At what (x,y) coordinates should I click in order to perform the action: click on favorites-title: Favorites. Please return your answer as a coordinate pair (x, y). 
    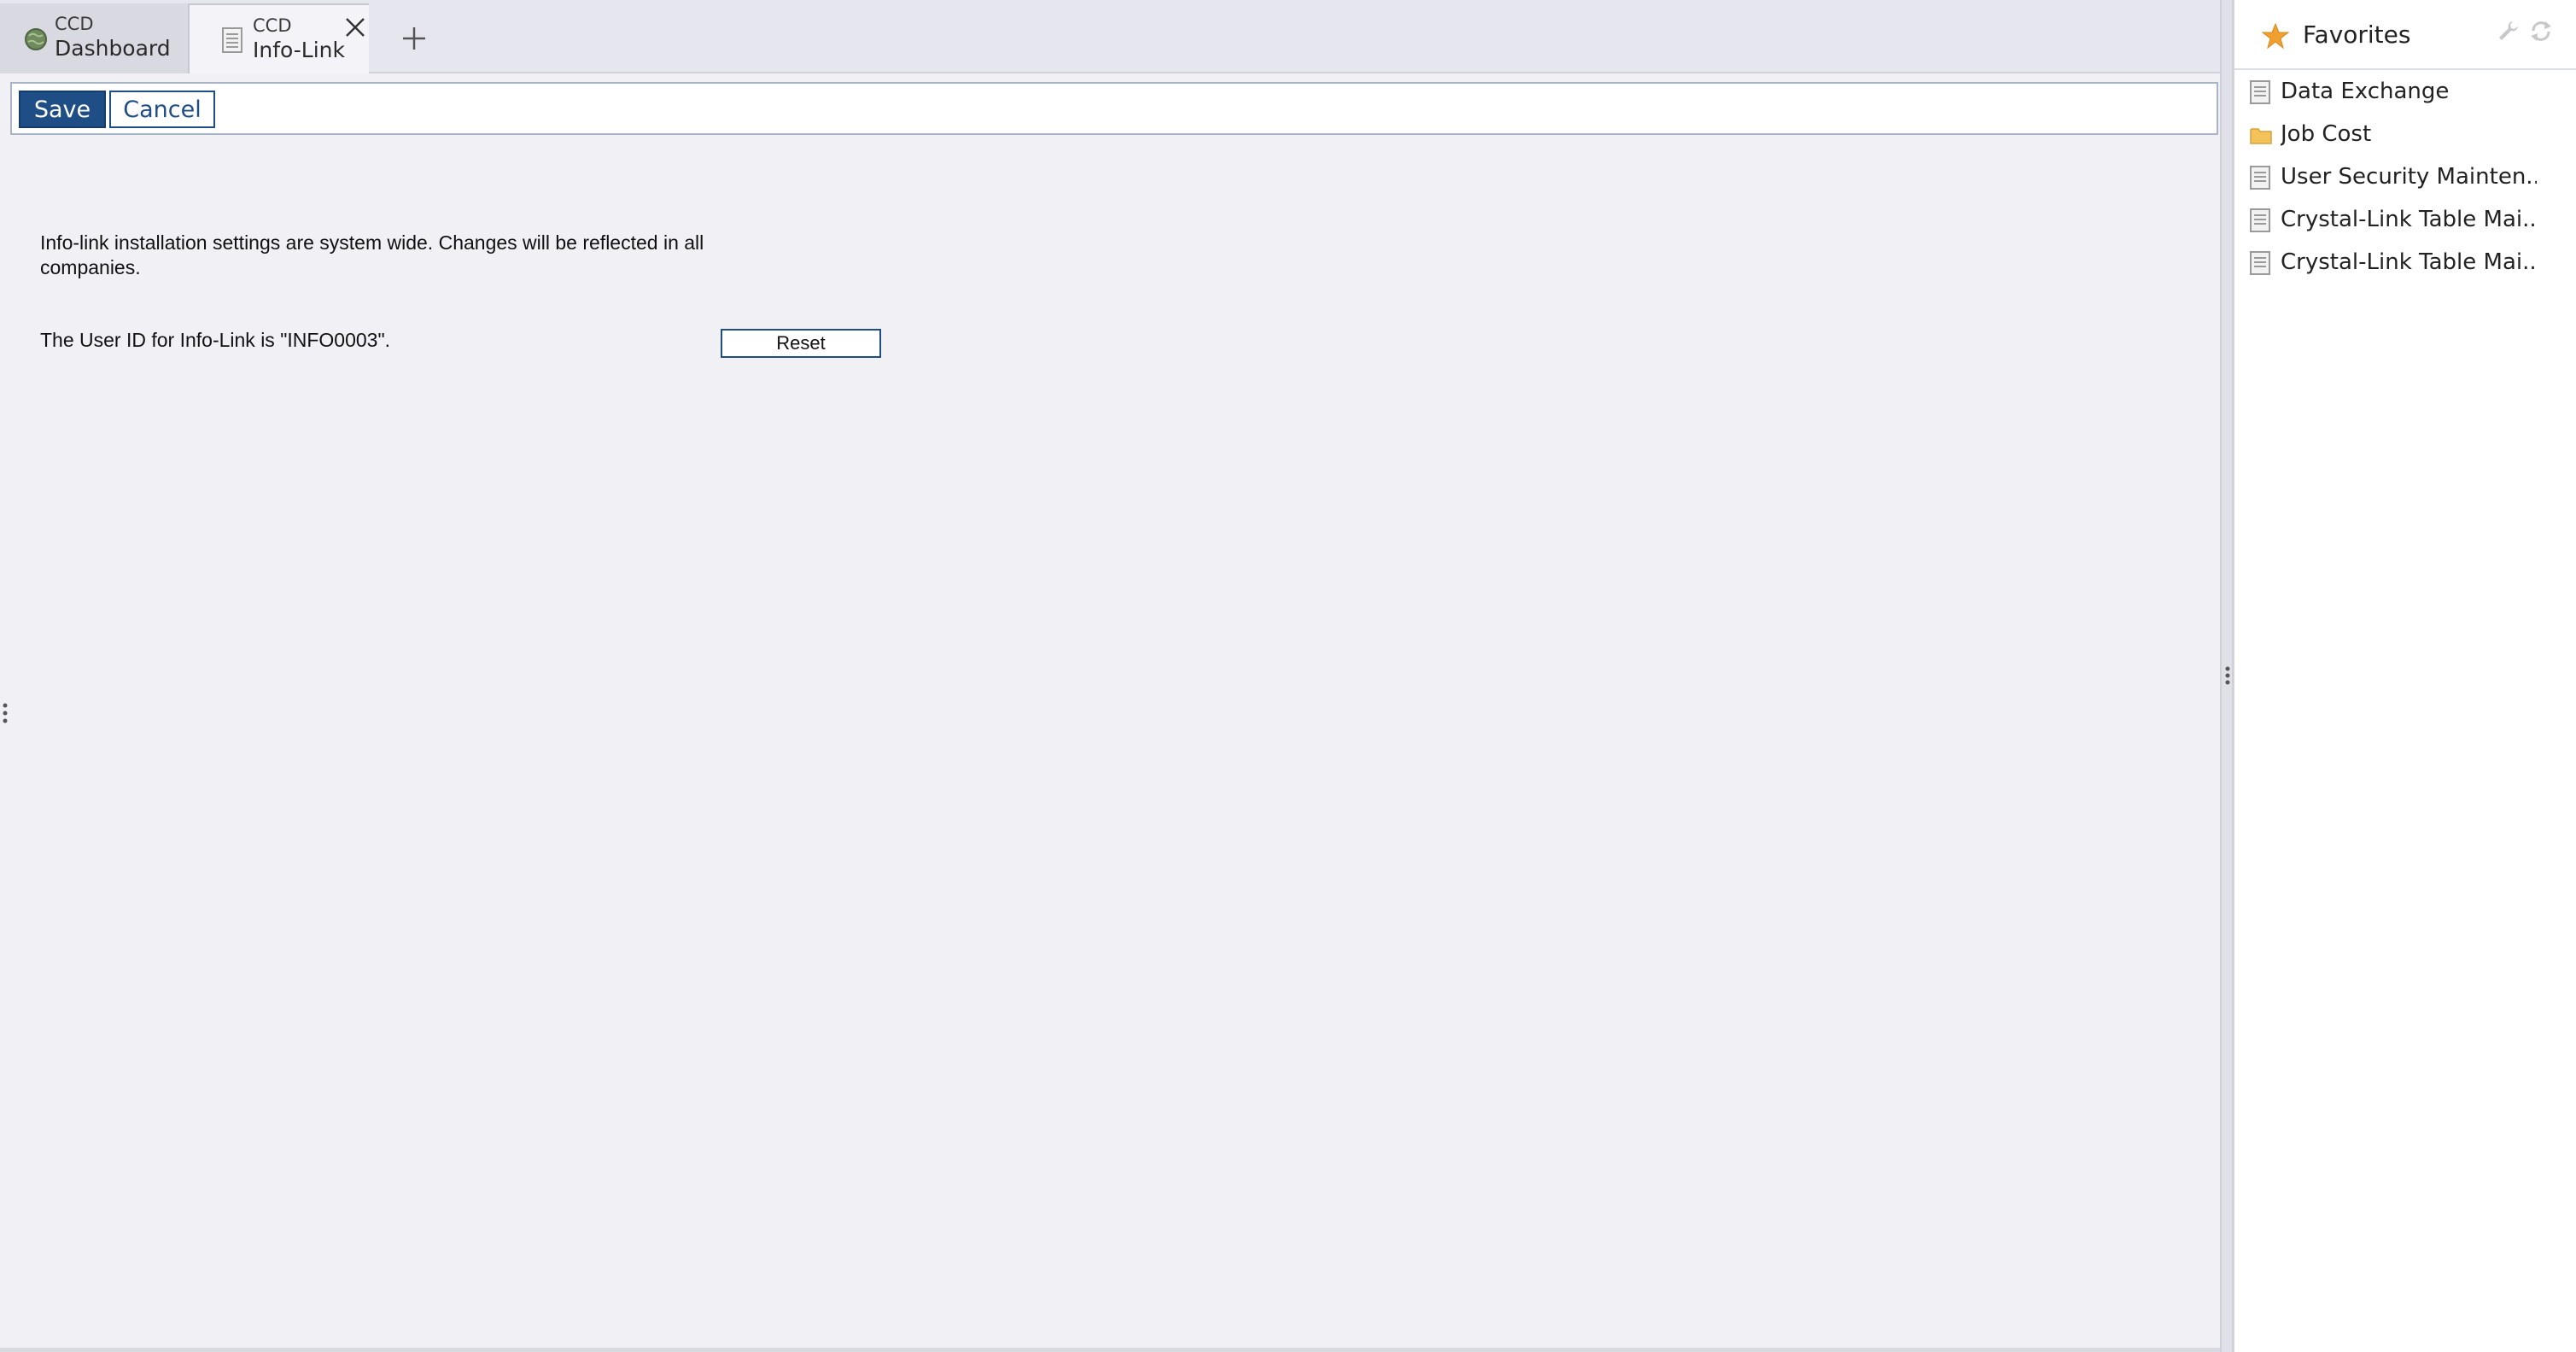
    Looking at the image, I should click on (2357, 34).